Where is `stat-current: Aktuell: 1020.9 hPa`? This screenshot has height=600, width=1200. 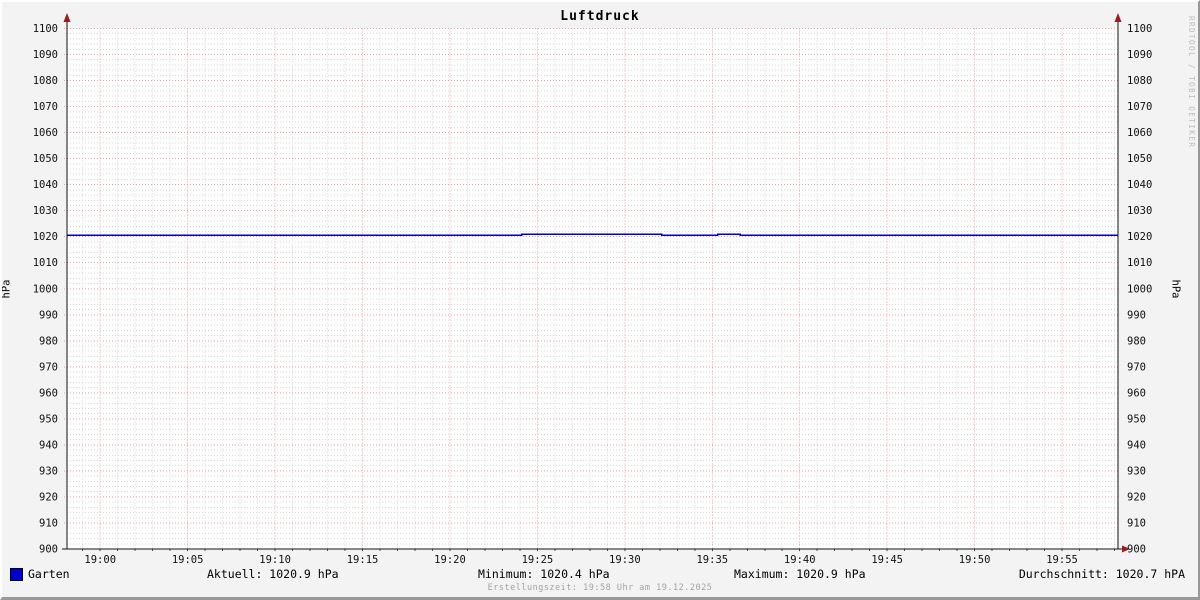
stat-current: Aktuell: 1020.9 hPa is located at coordinates (273, 574).